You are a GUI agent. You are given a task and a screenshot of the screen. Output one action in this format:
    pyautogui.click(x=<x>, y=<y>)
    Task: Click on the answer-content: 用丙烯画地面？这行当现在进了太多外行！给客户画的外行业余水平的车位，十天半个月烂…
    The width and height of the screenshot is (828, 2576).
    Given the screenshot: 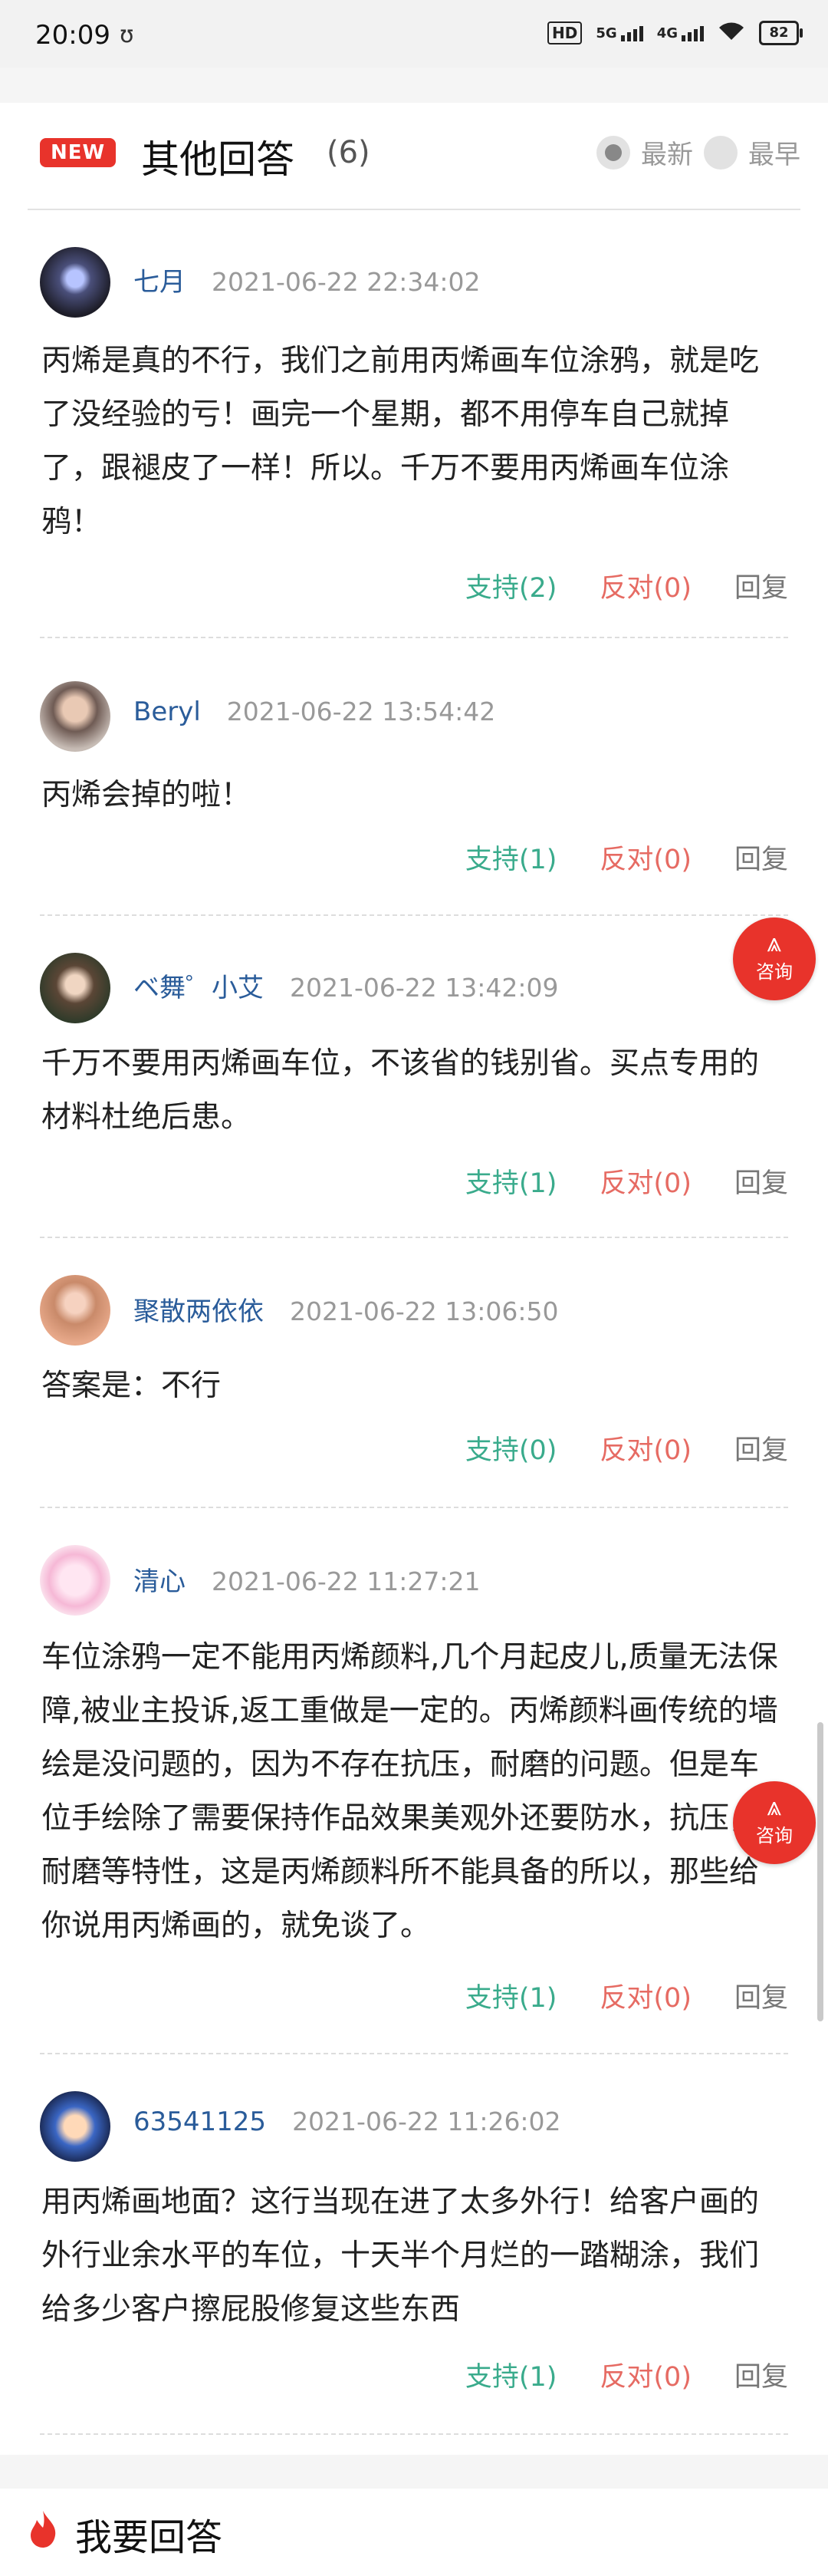 What is the action you would take?
    pyautogui.click(x=401, y=2256)
    